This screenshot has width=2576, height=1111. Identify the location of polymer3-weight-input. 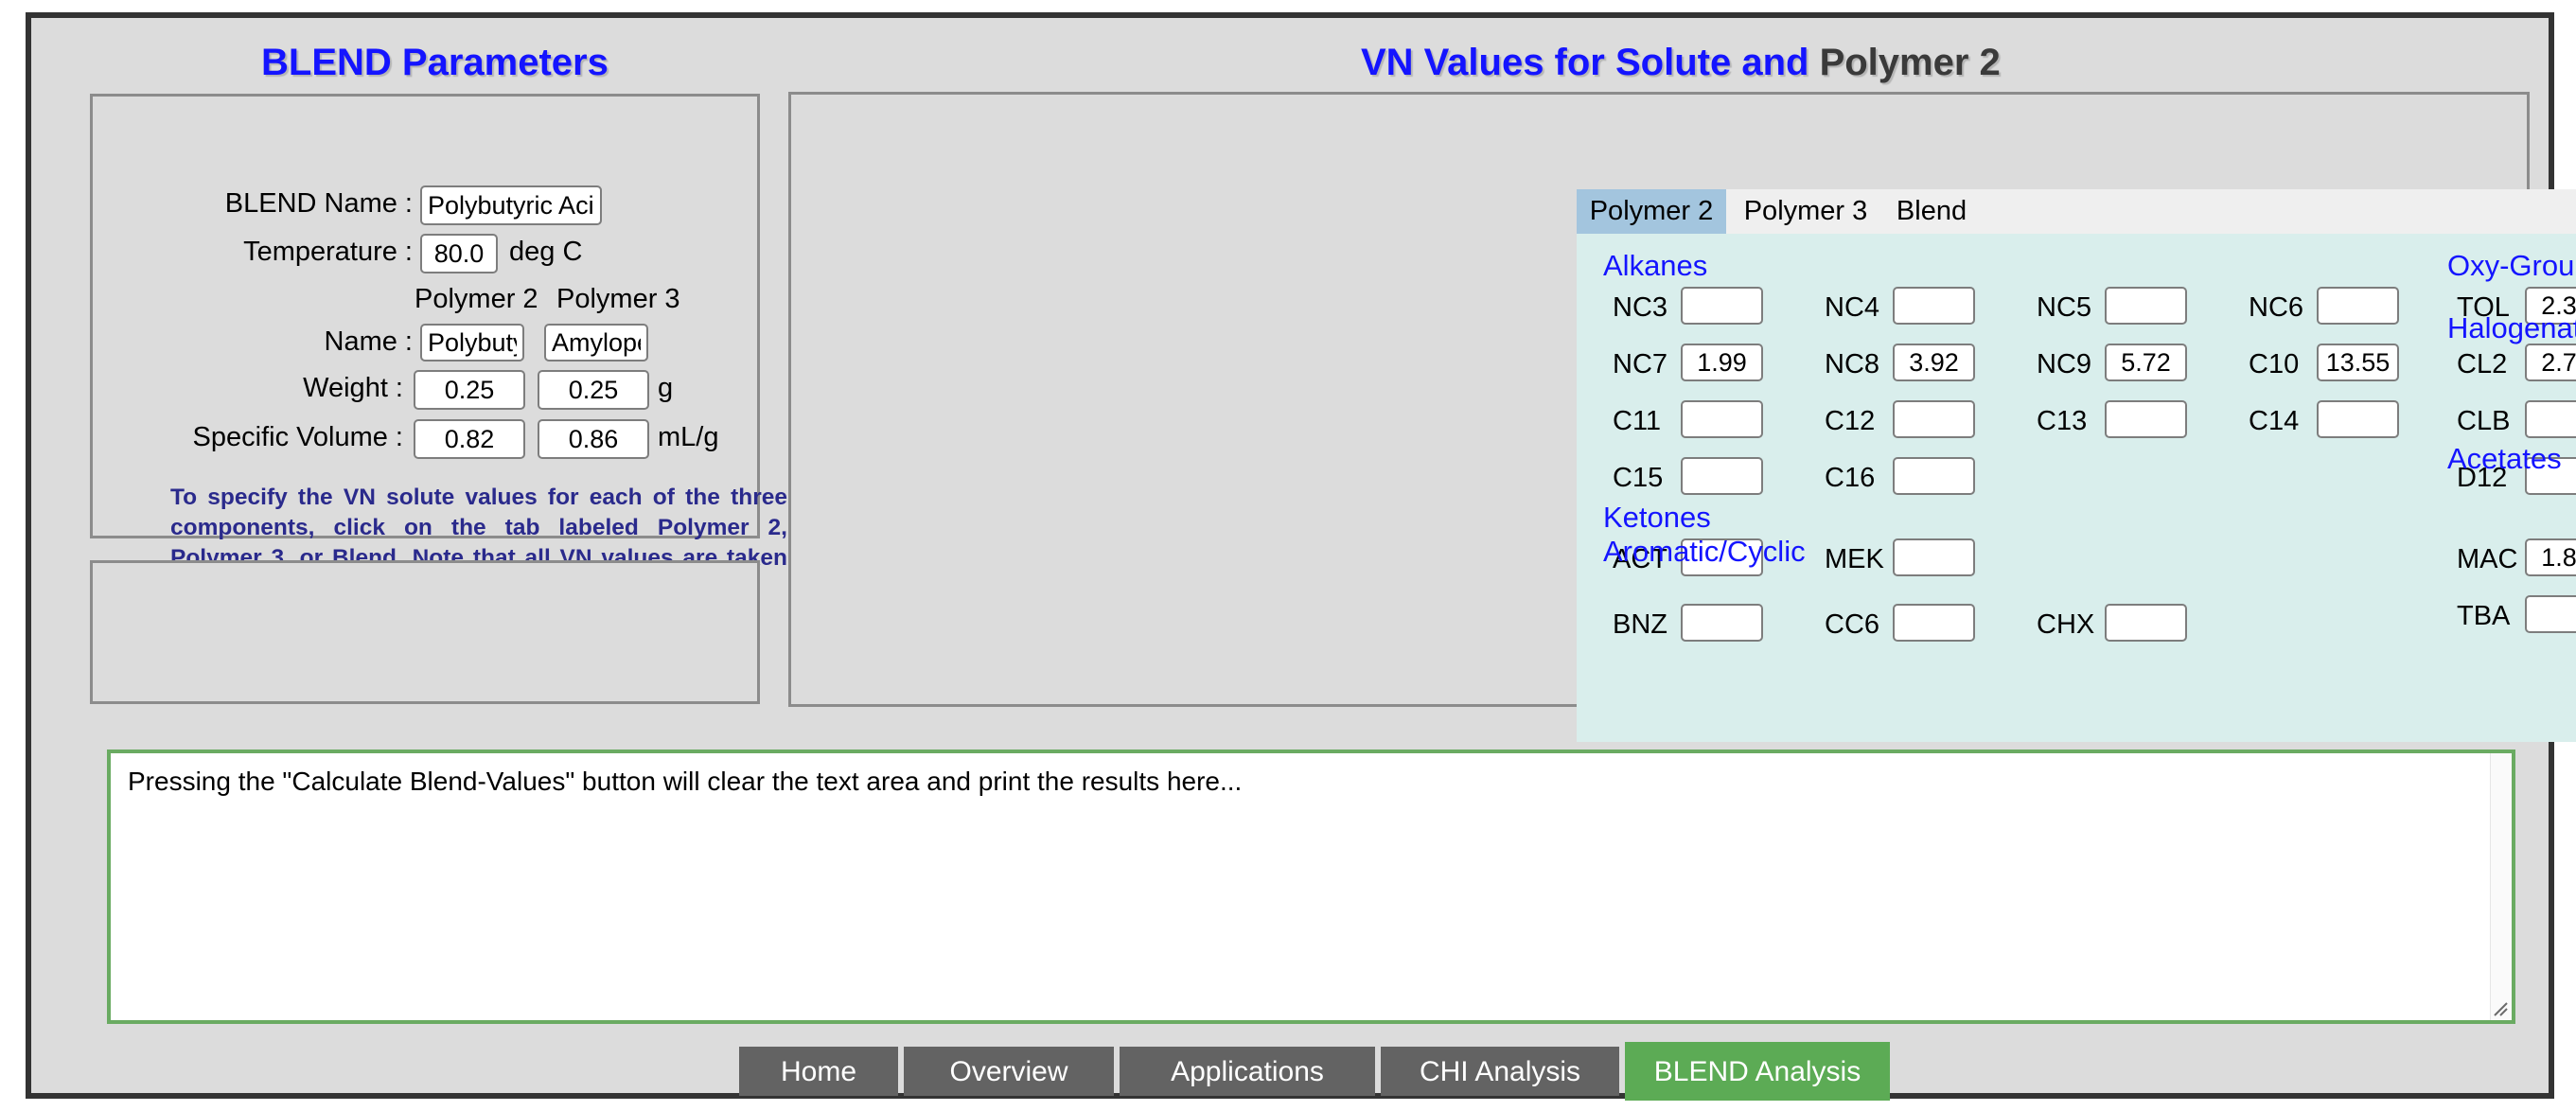
(593, 390).